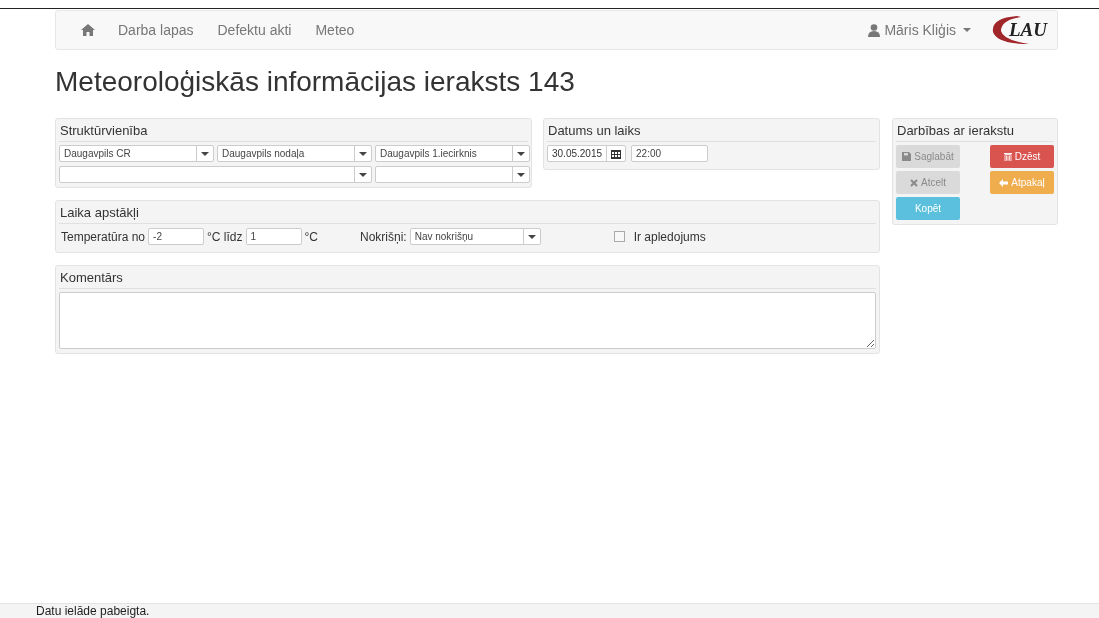 Image resolution: width=1099 pixels, height=618 pixels. I want to click on temperature-from-field: -2, so click(176, 236).